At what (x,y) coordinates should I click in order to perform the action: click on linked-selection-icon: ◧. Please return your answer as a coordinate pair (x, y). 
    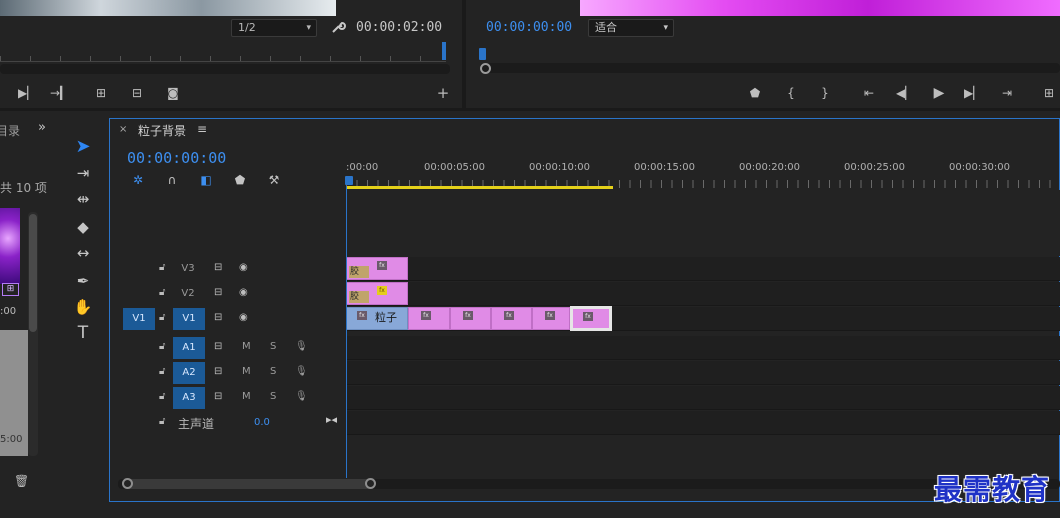
    Looking at the image, I should click on (206, 180).